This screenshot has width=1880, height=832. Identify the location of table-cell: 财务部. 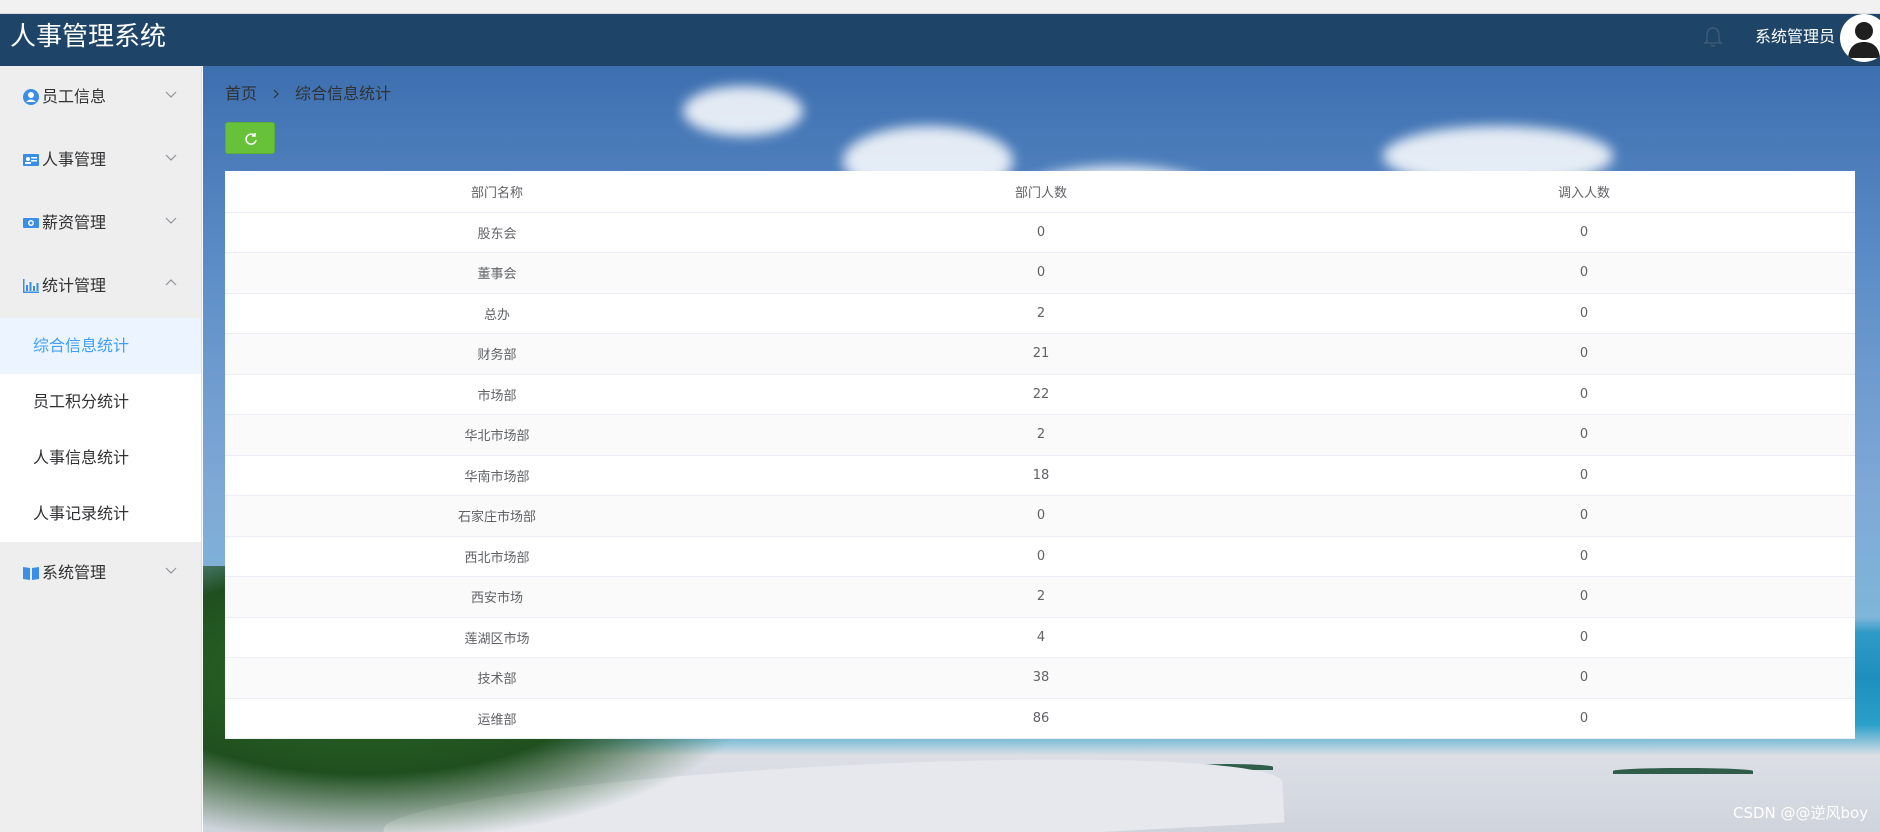
(497, 354).